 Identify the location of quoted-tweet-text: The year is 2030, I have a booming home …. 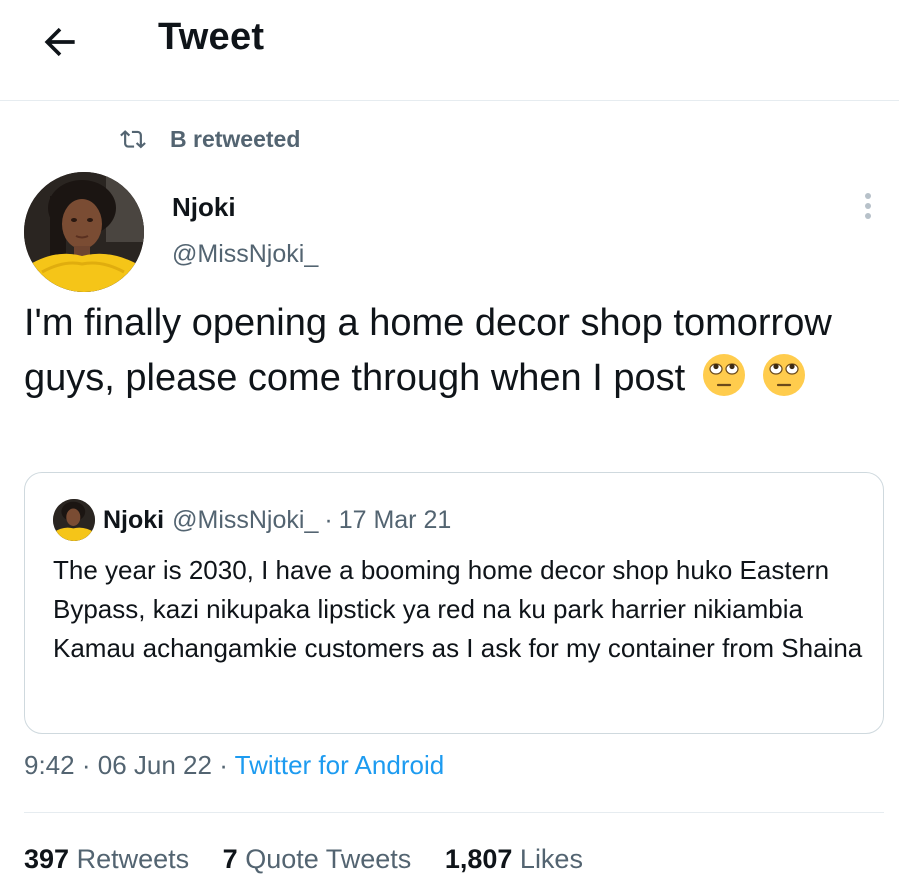
(458, 609).